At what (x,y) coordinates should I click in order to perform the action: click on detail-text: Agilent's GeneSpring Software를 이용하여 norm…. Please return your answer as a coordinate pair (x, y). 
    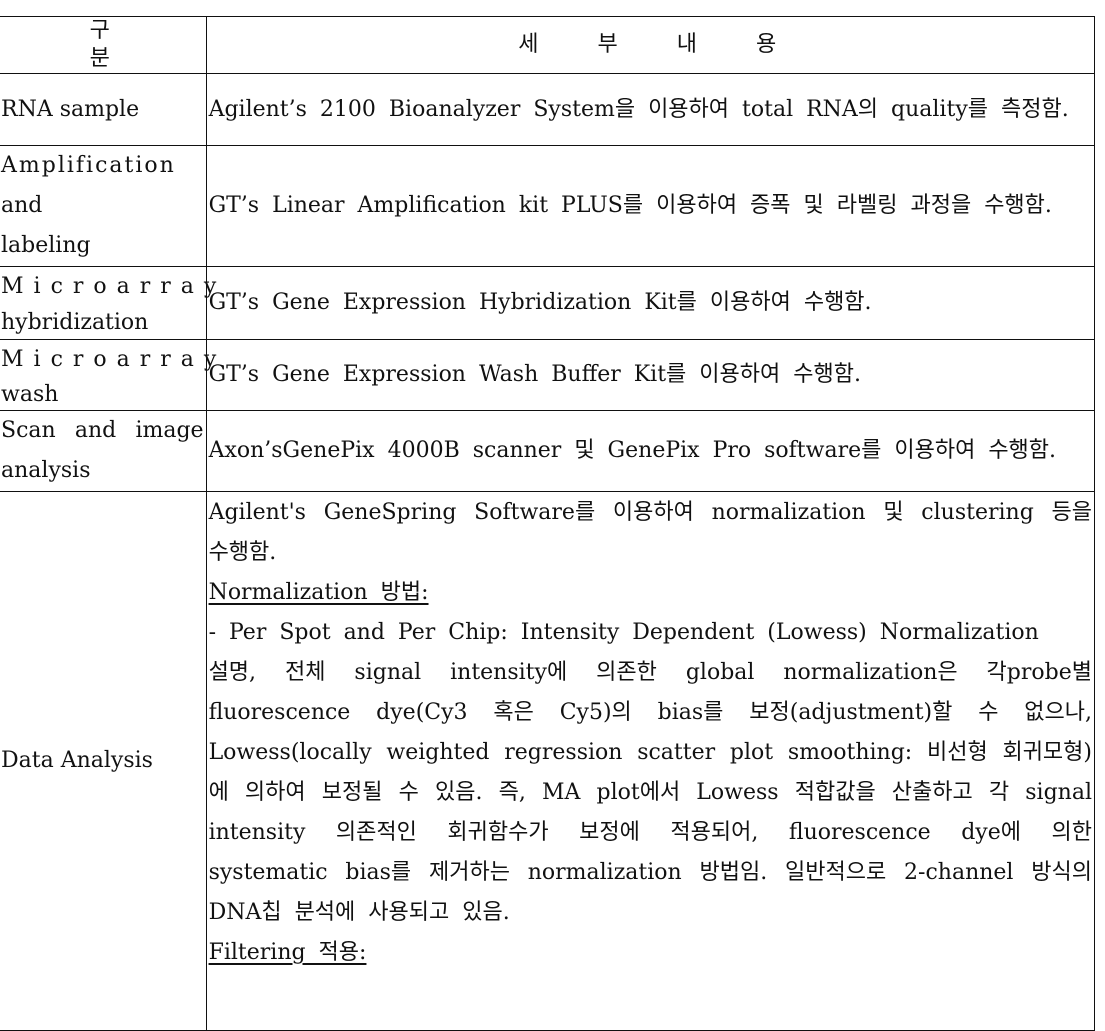
    Looking at the image, I should click on (650, 532).